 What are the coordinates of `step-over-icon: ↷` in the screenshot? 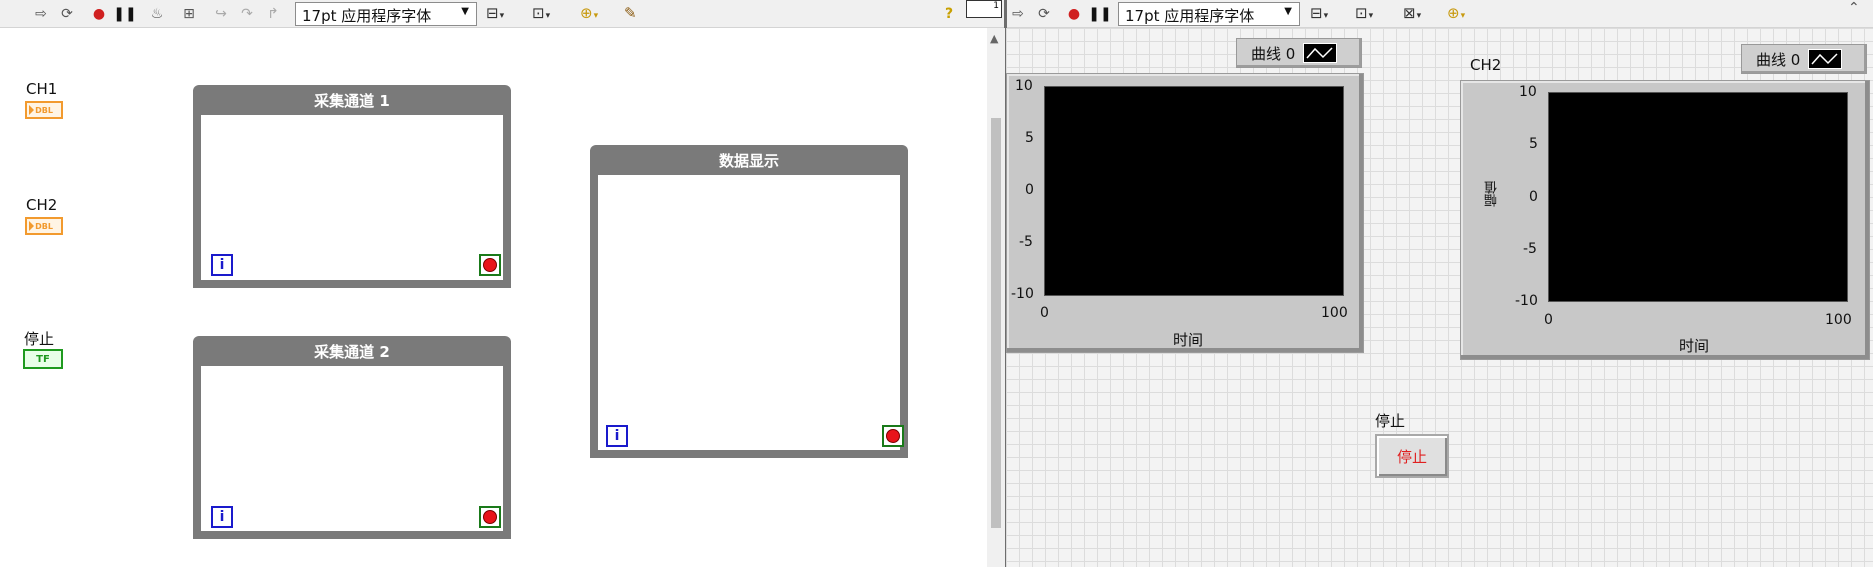 It's located at (247, 14).